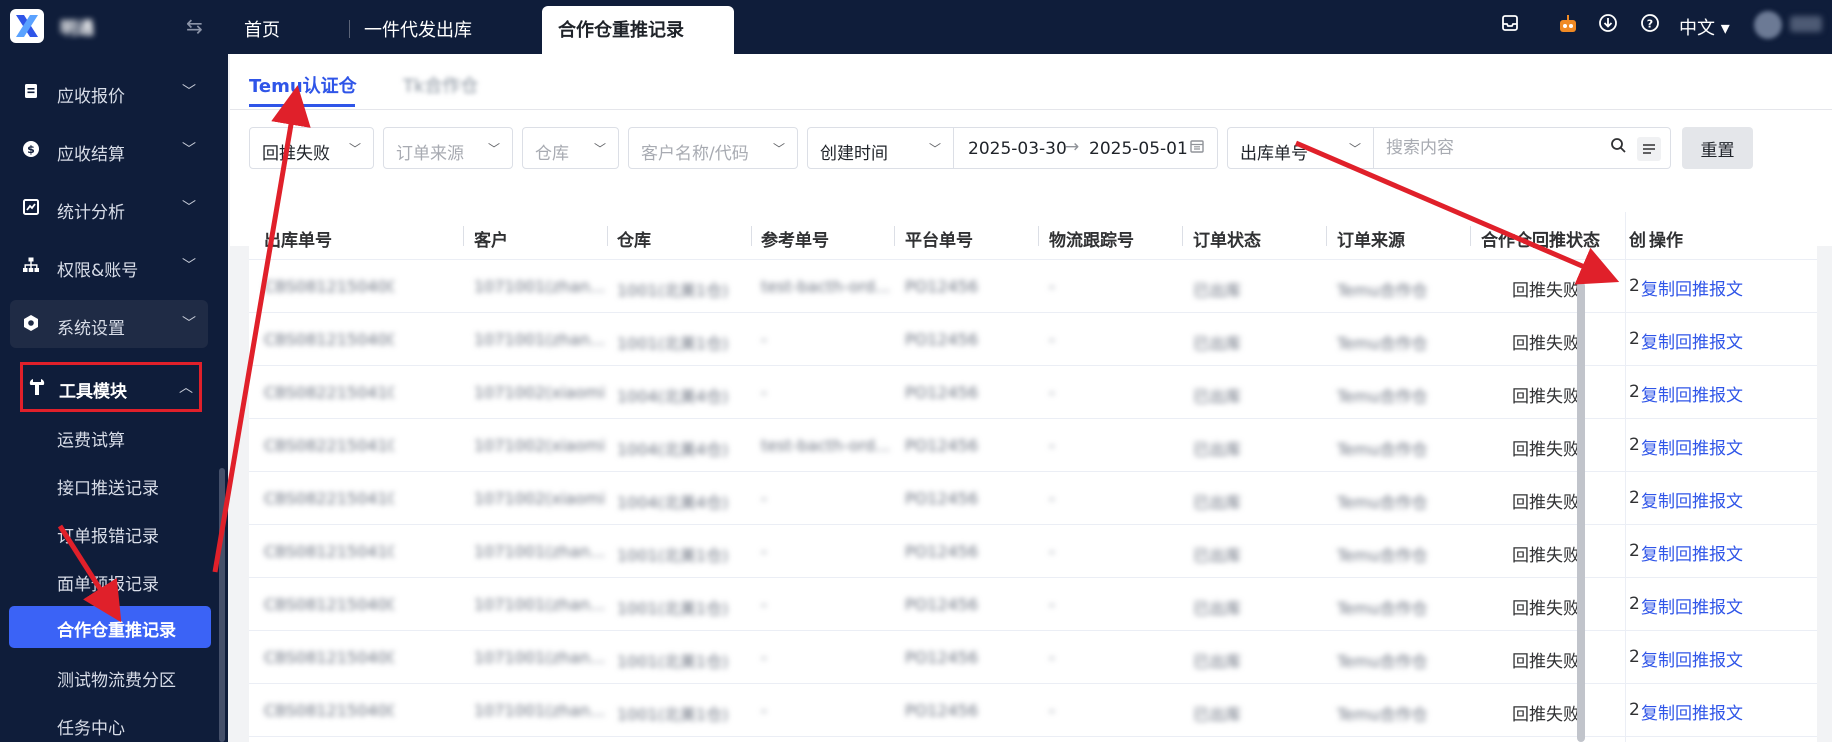 The height and width of the screenshot is (742, 1832). I want to click on sidebar-item-statistics: 统计分析 ﹀, so click(109, 208).